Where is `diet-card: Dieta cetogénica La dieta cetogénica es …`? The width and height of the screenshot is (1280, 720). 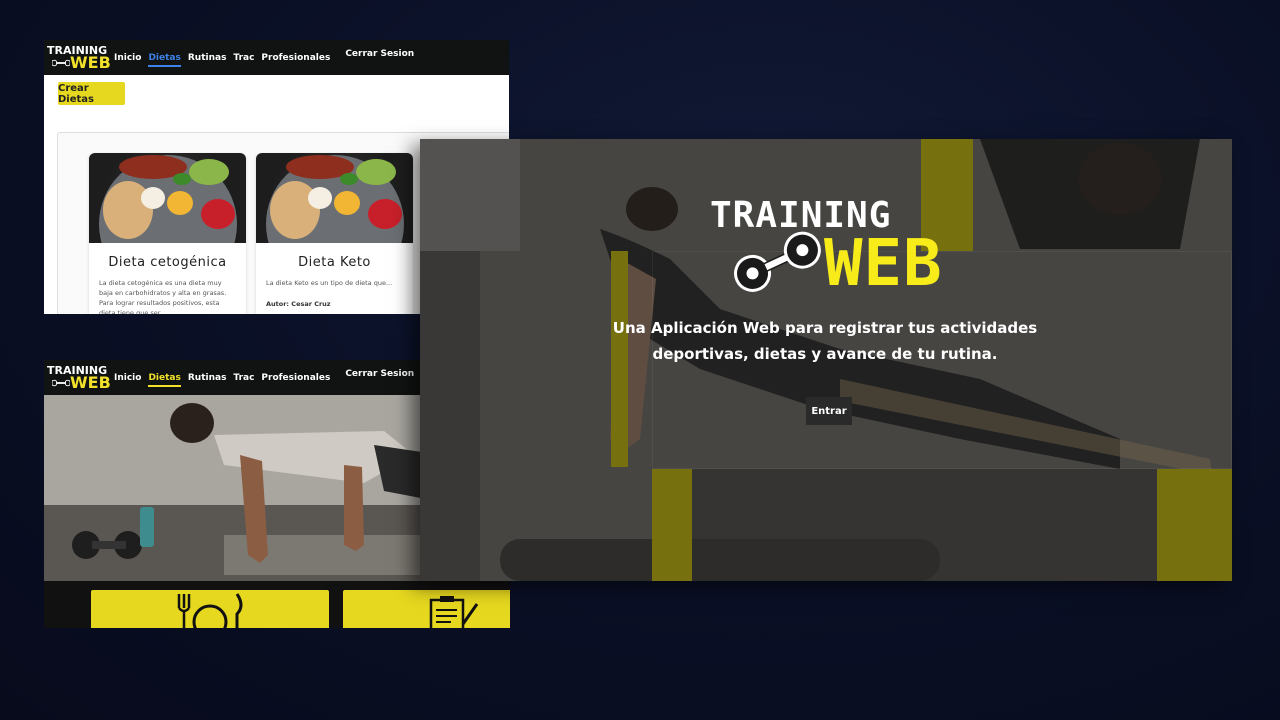 diet-card: Dieta cetogénica La dieta cetogénica es … is located at coordinates (167, 233).